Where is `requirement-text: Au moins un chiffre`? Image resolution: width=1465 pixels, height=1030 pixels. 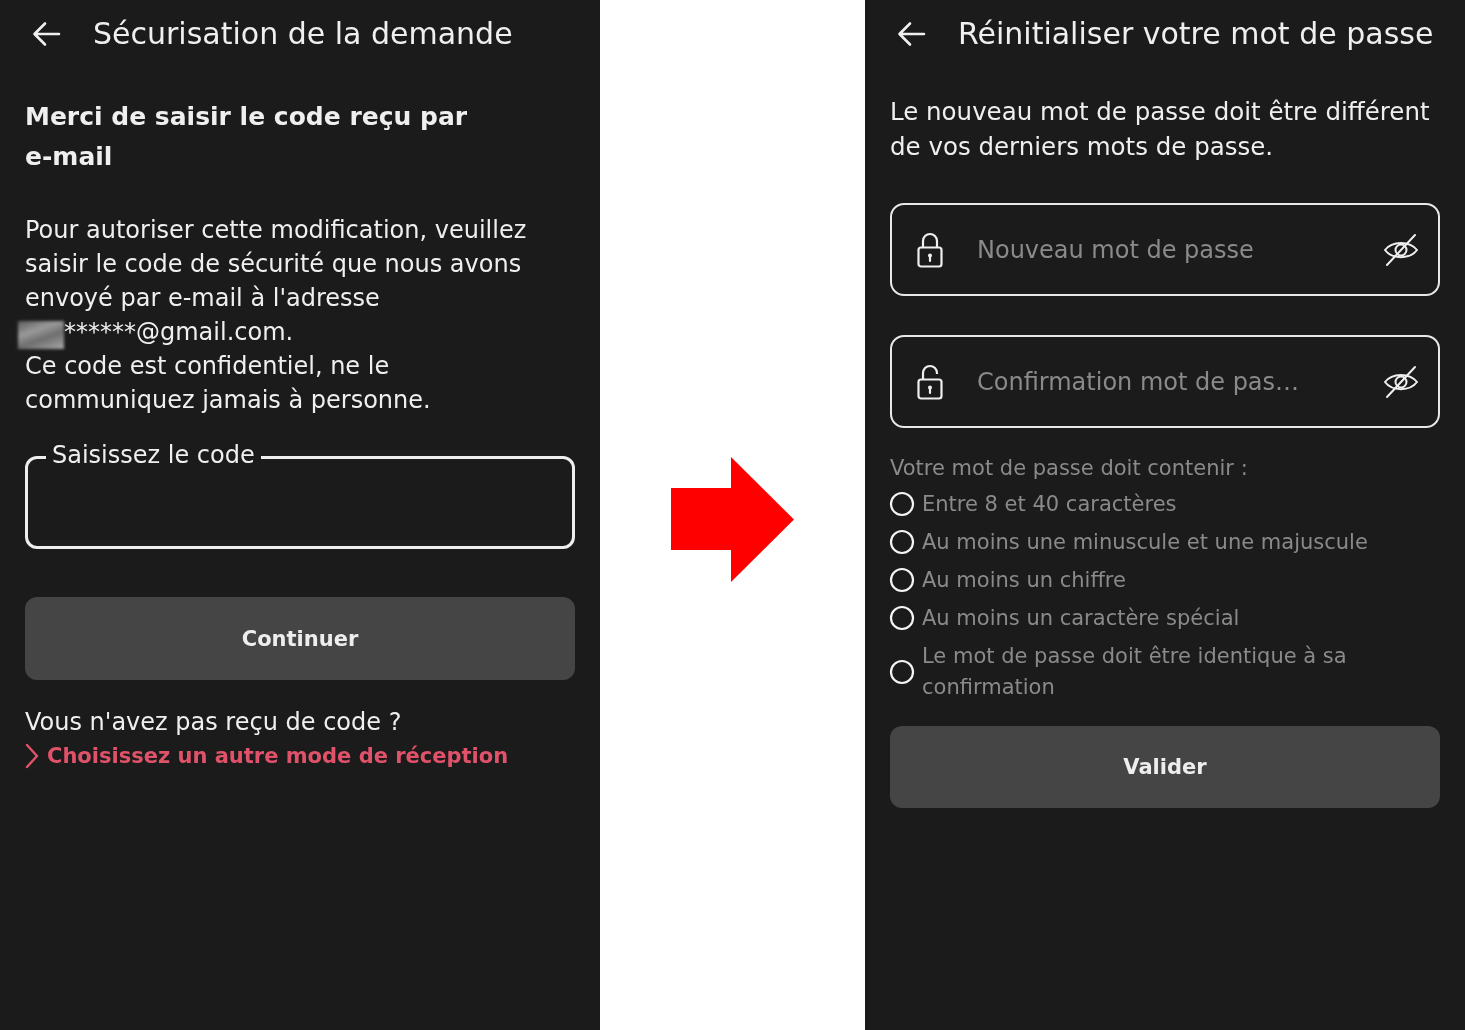
requirement-text: Au moins un chiffre is located at coordinates (1024, 580).